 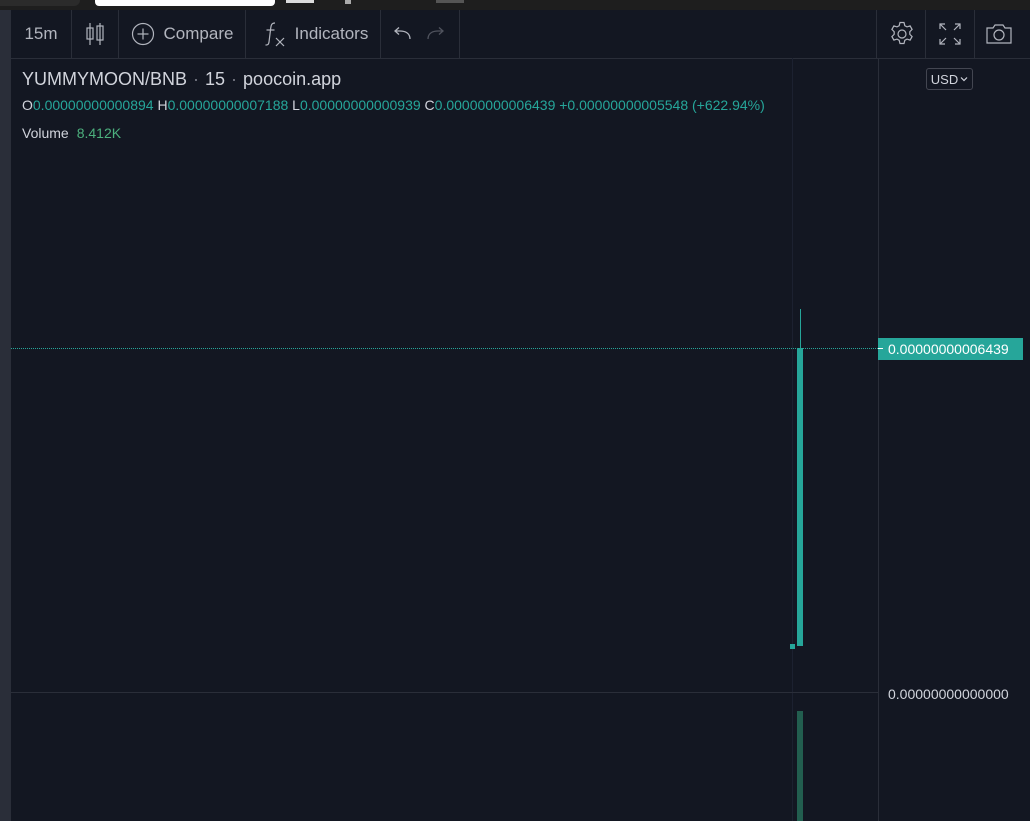 I want to click on settings-button, so click(x=902, y=34).